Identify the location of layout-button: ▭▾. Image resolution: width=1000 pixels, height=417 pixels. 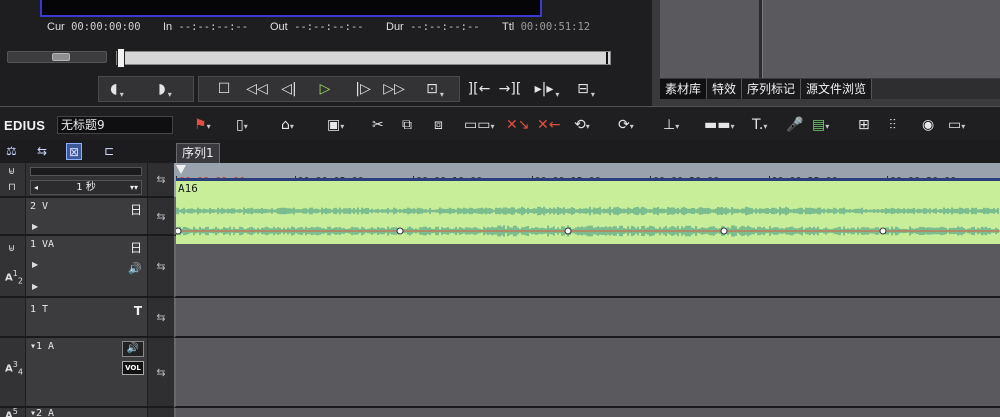
(956, 125).